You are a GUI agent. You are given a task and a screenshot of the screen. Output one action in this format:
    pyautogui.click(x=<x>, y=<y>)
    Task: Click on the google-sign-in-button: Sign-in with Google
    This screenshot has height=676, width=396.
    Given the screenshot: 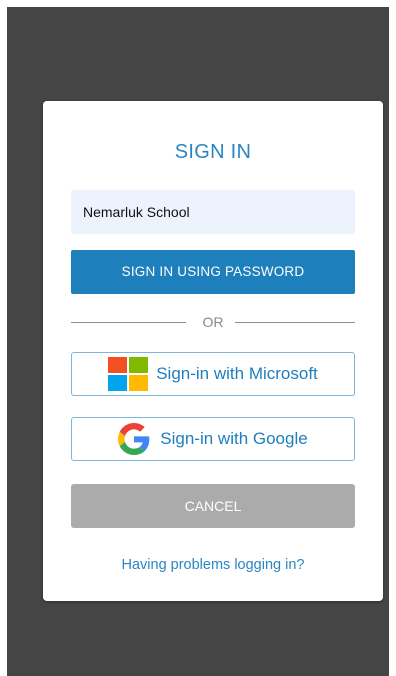 What is the action you would take?
    pyautogui.click(x=213, y=439)
    